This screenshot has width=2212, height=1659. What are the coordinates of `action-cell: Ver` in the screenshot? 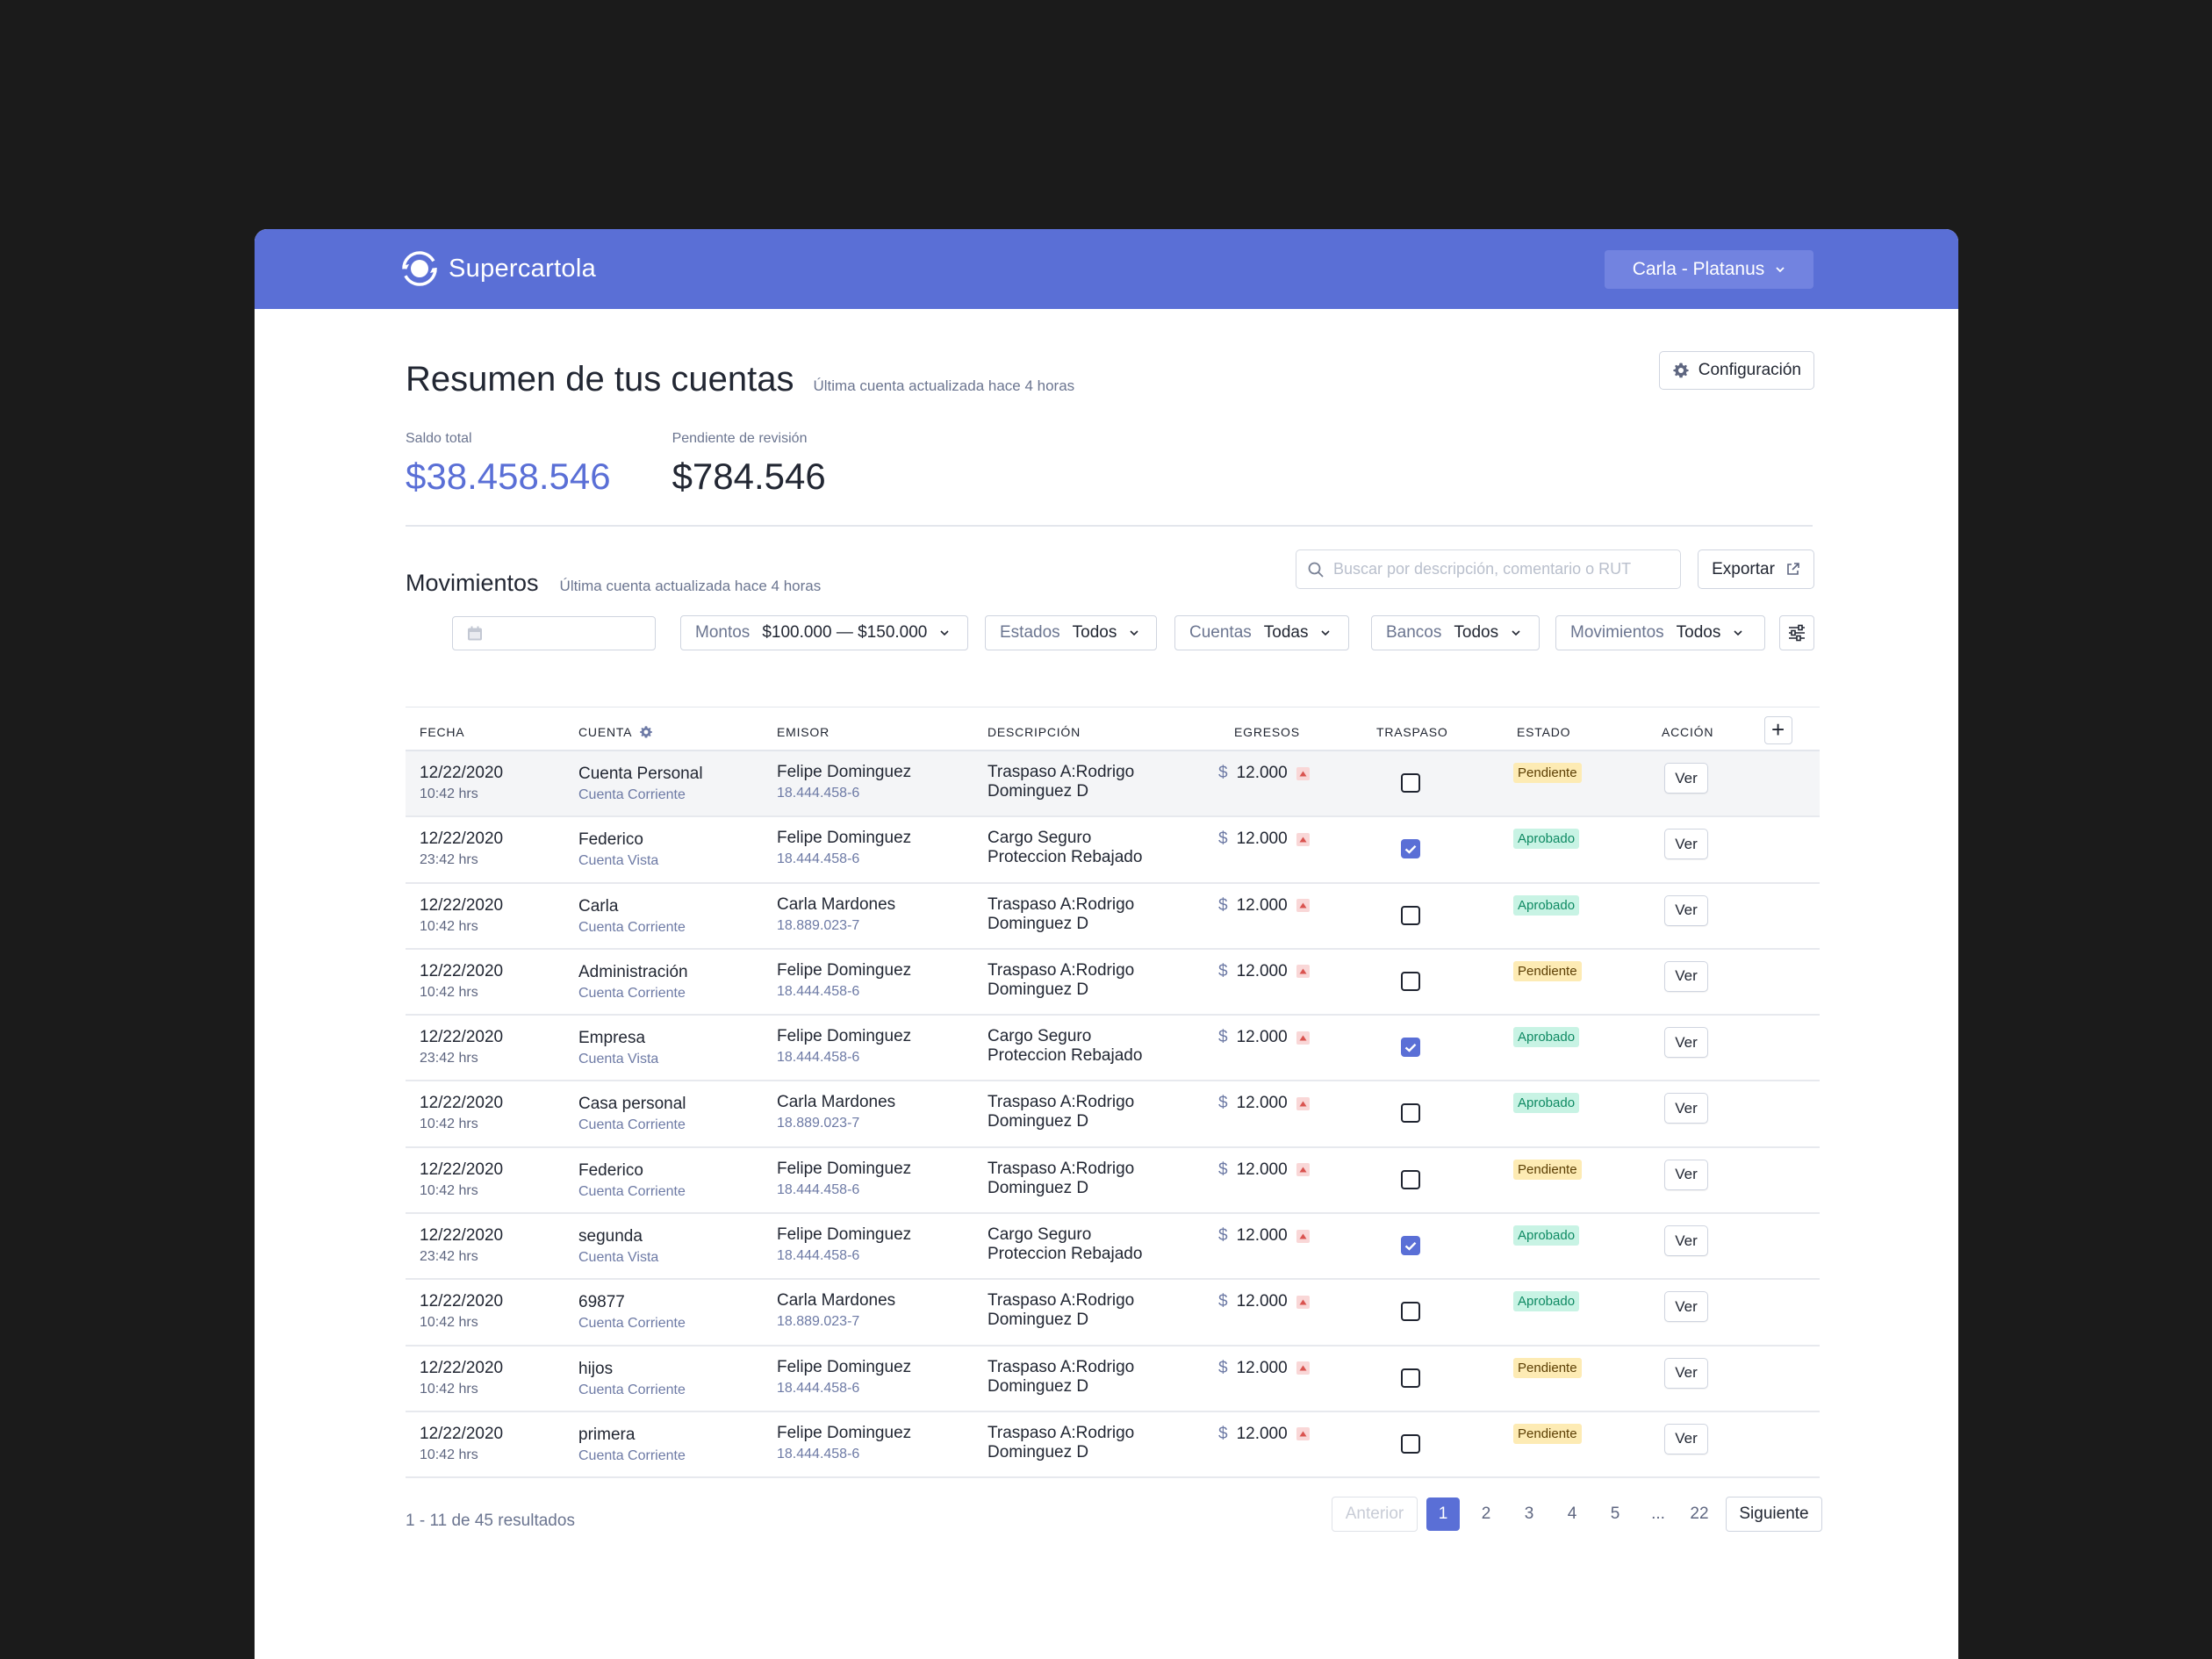 It's located at (1686, 1373).